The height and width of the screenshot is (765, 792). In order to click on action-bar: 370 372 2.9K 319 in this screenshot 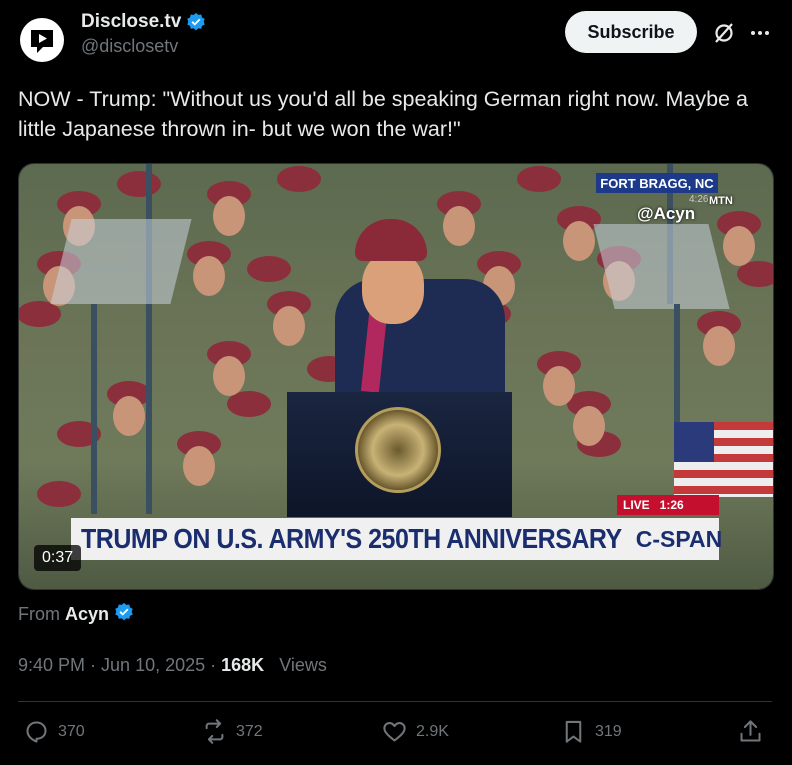, I will do `click(395, 733)`.